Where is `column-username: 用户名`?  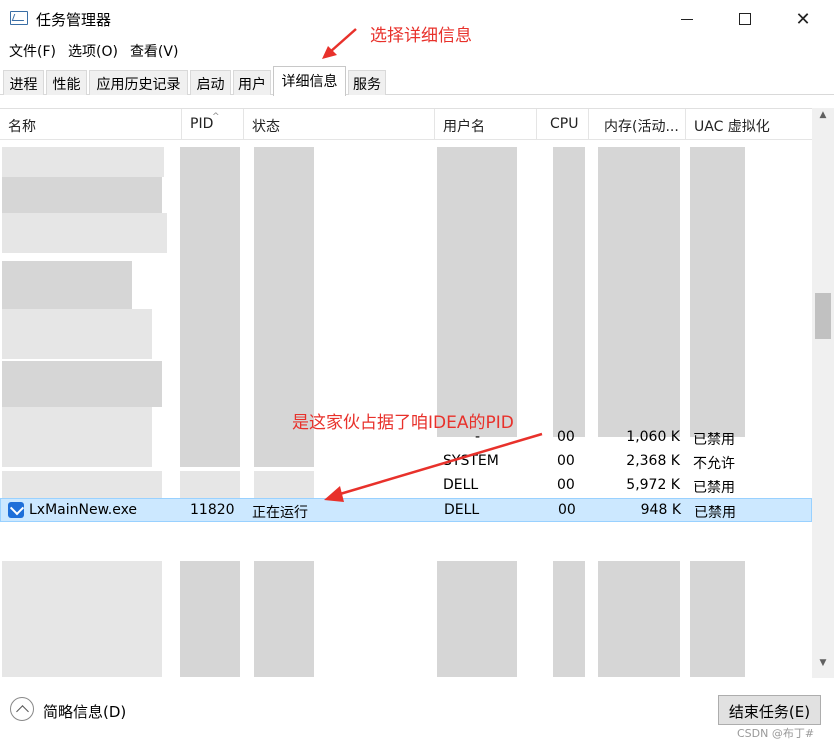 column-username: 用户名 is located at coordinates (486, 124).